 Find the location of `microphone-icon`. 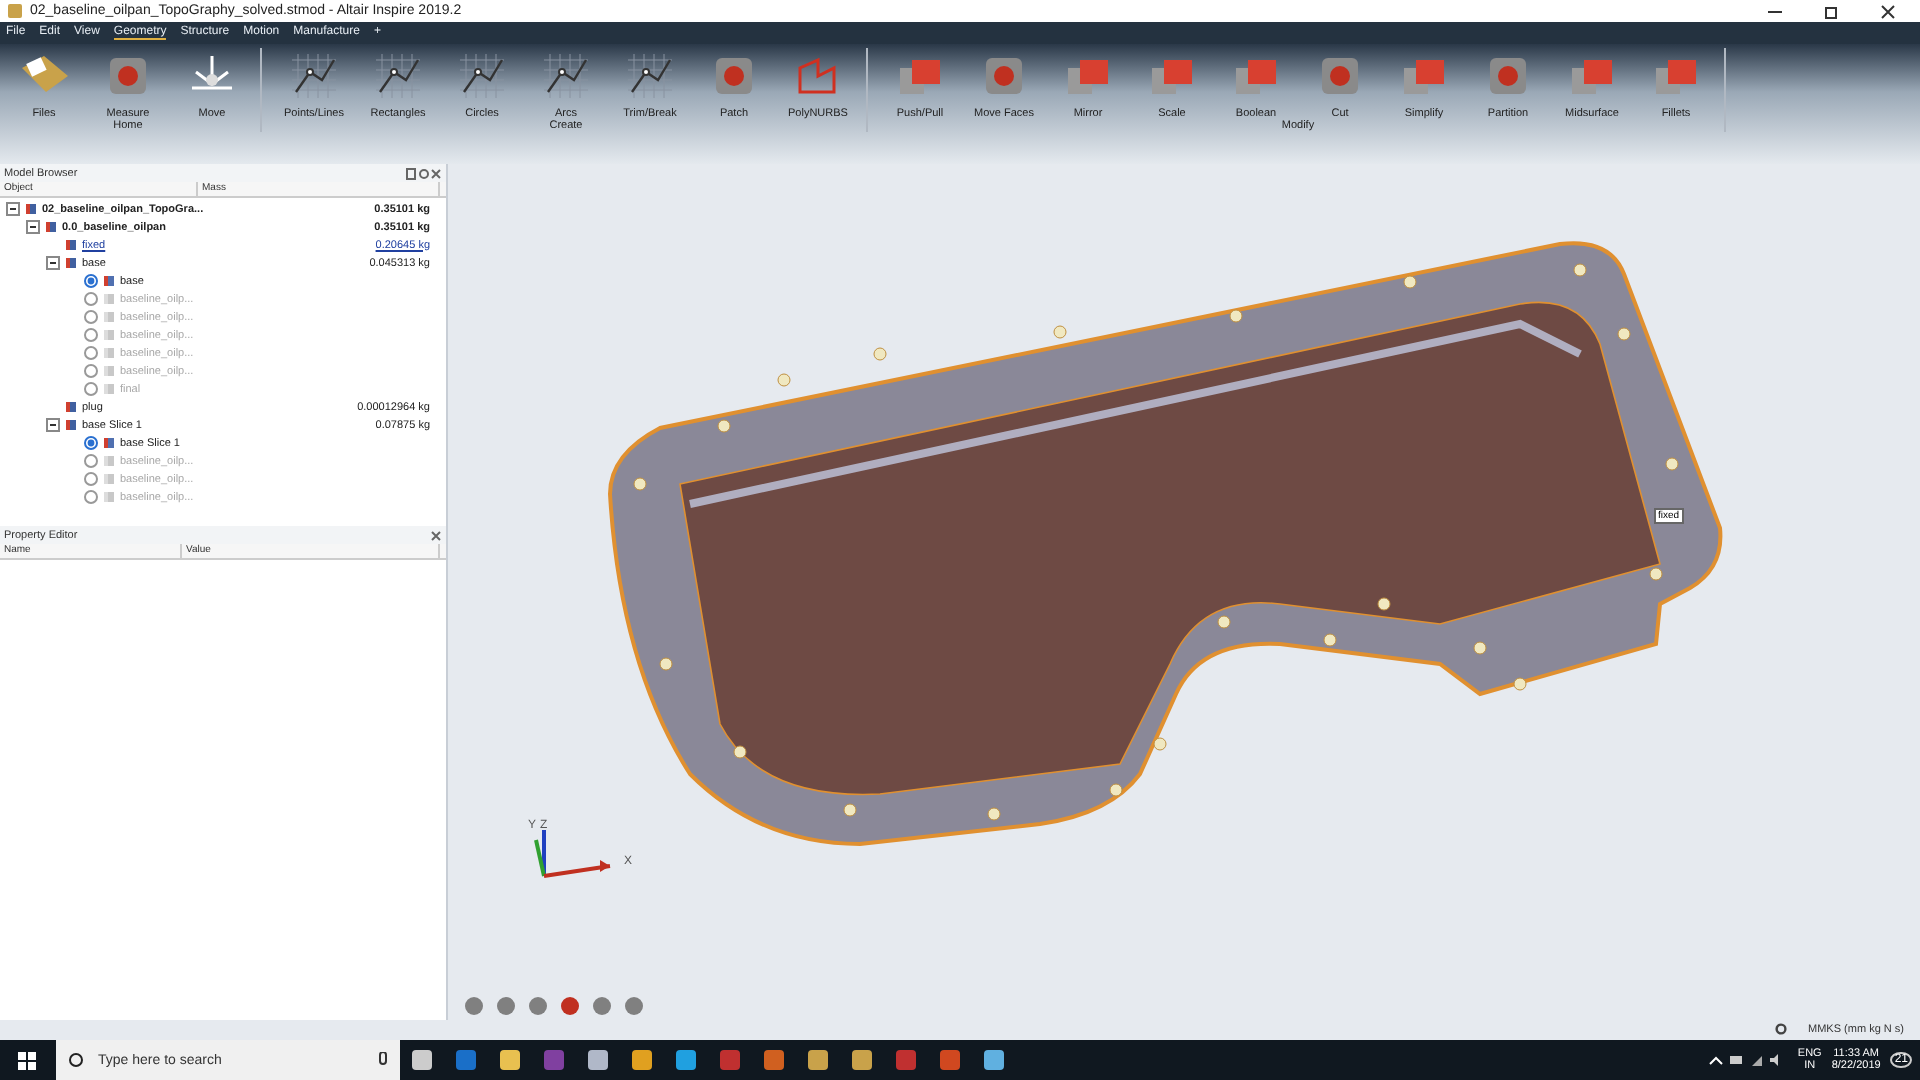

microphone-icon is located at coordinates (383, 1060).